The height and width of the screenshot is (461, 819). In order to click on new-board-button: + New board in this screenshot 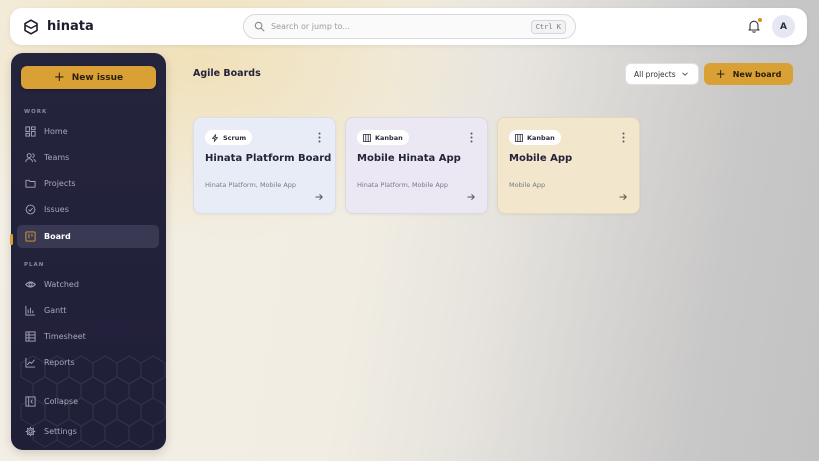, I will do `click(748, 74)`.